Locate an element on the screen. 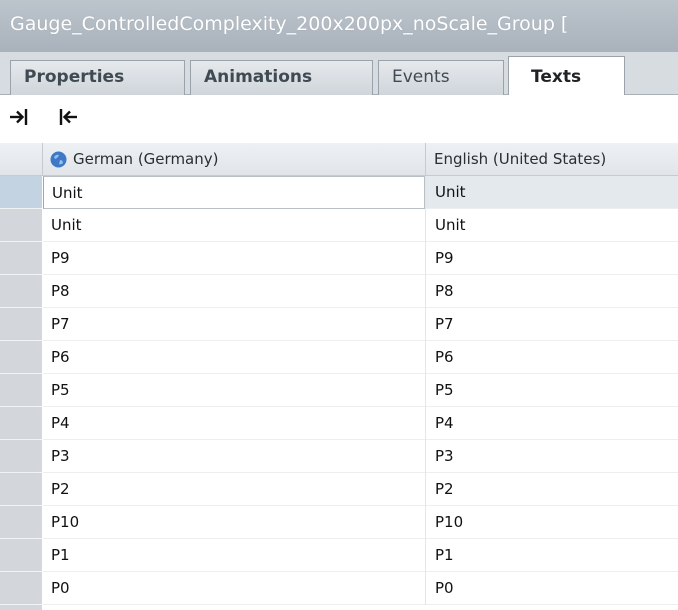  english-text-cell: P7 is located at coordinates (552, 324).